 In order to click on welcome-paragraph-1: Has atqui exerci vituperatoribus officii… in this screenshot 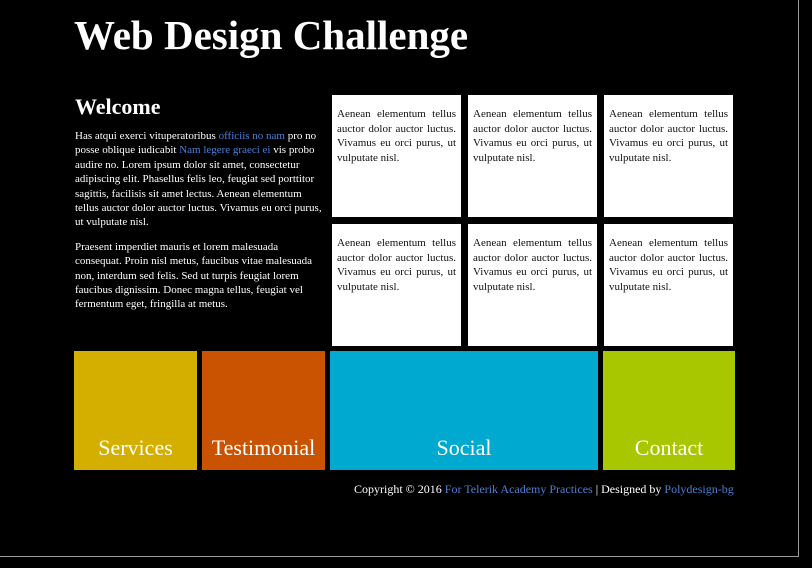, I will do `click(199, 179)`.